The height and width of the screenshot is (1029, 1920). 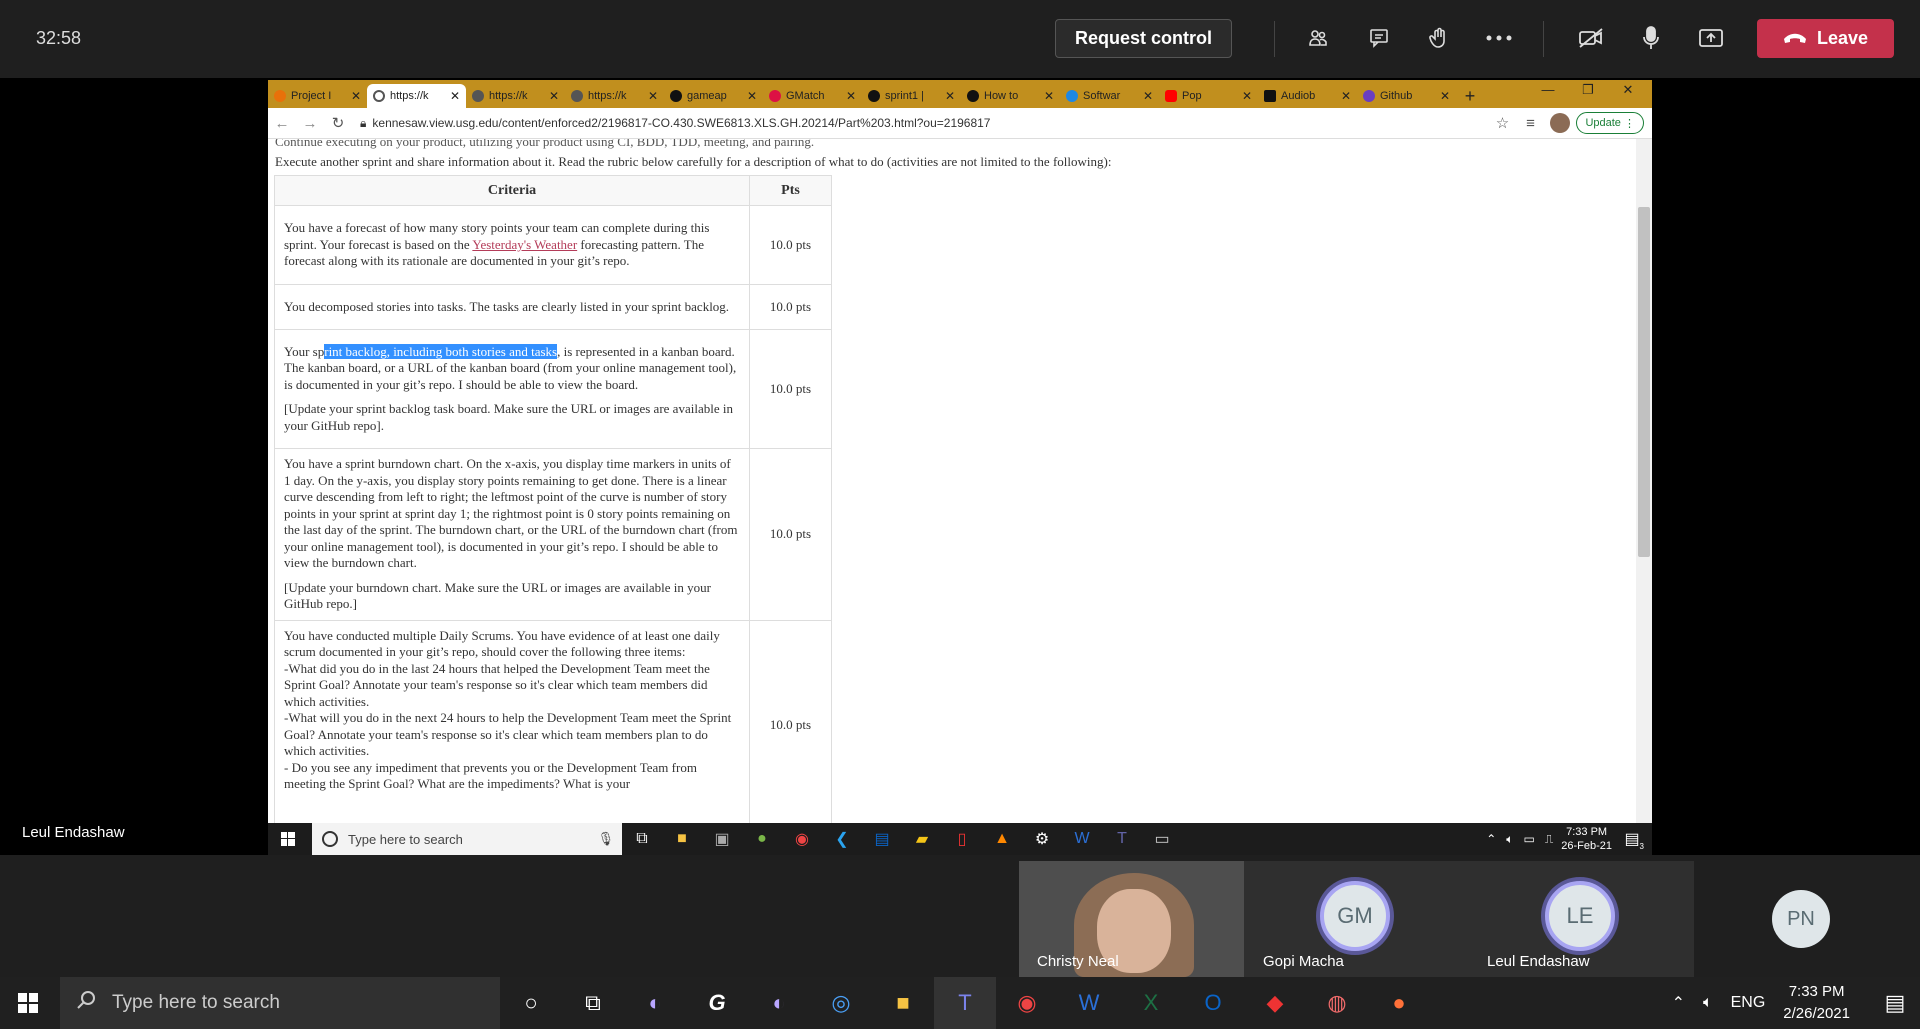 I want to click on pdf-icon: ▯, so click(x=962, y=839).